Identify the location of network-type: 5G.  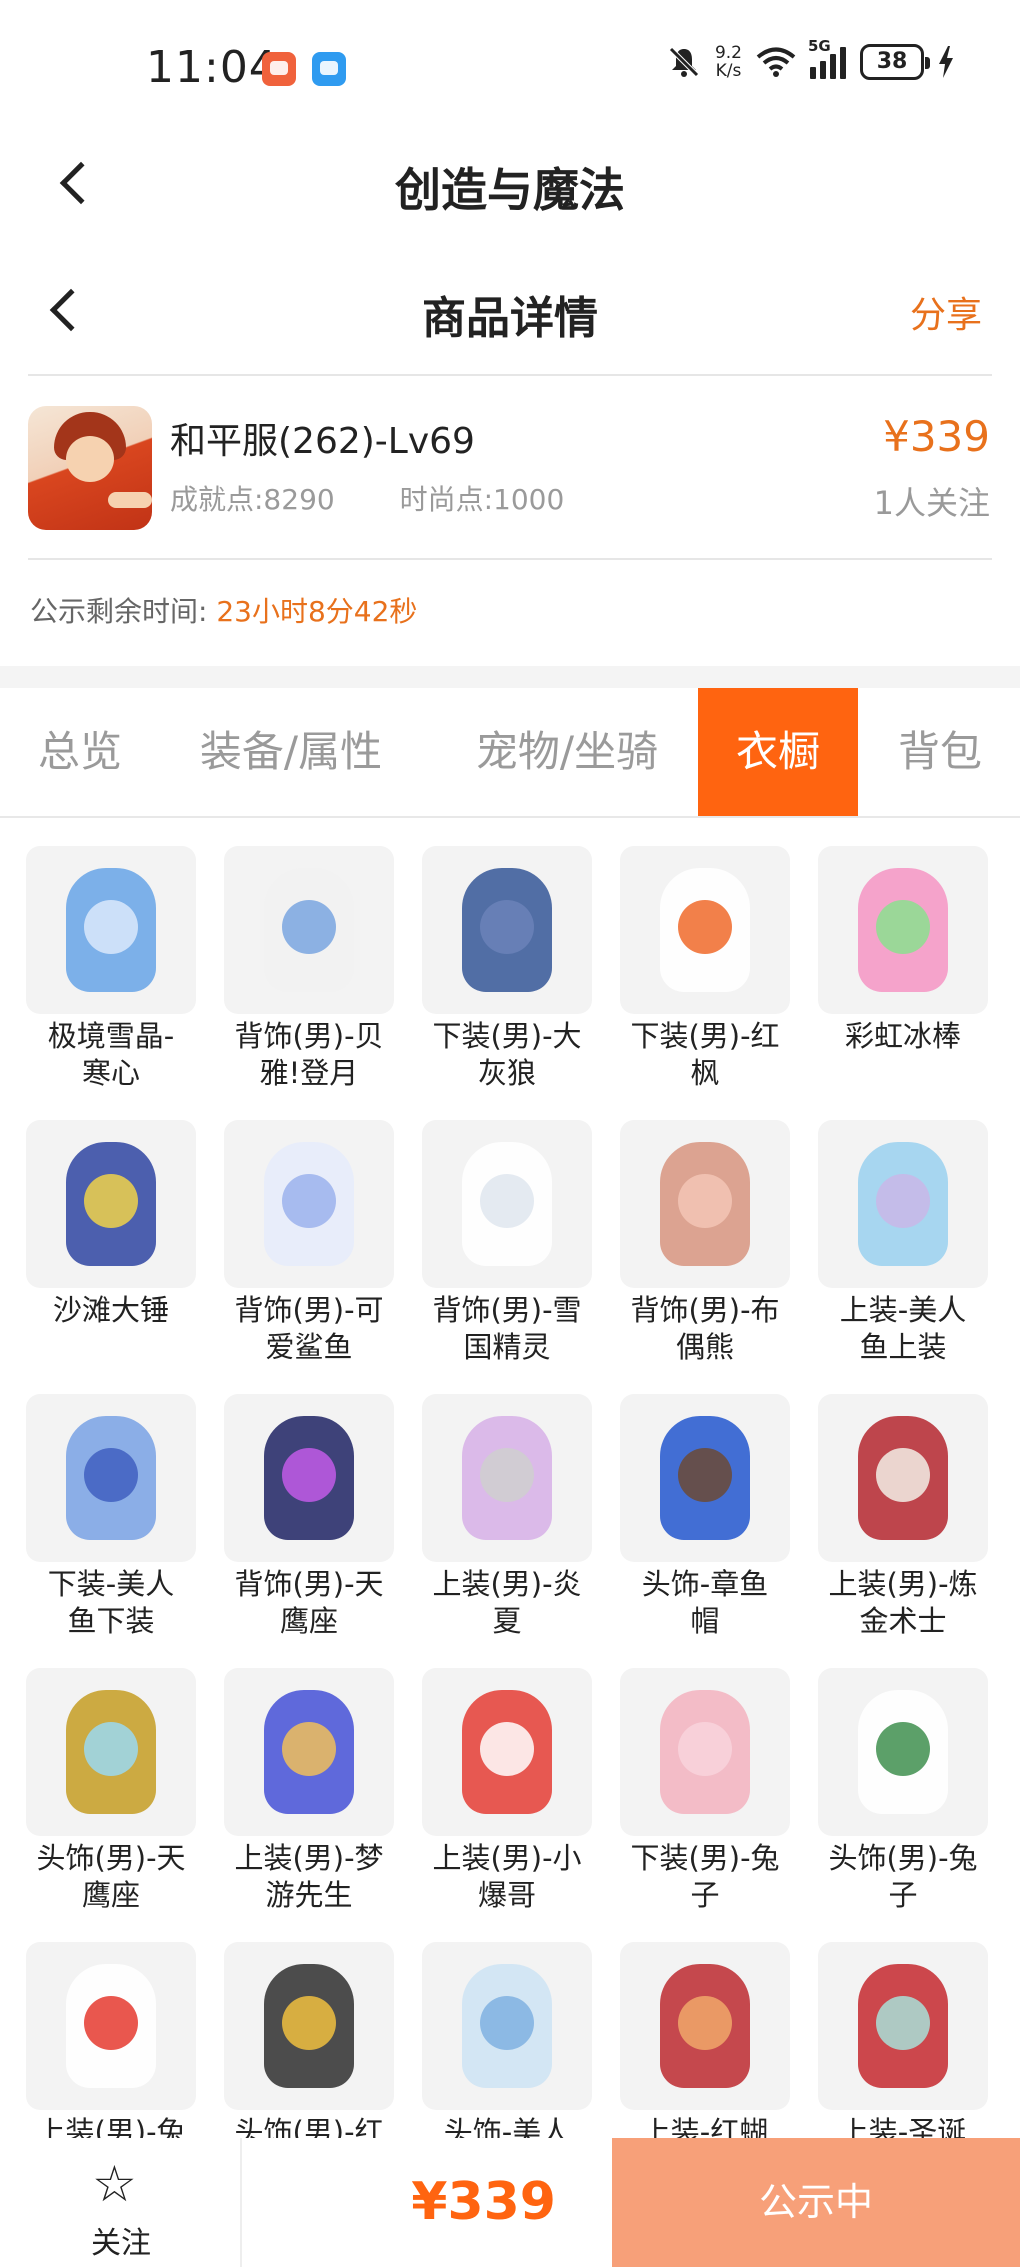
(819, 46).